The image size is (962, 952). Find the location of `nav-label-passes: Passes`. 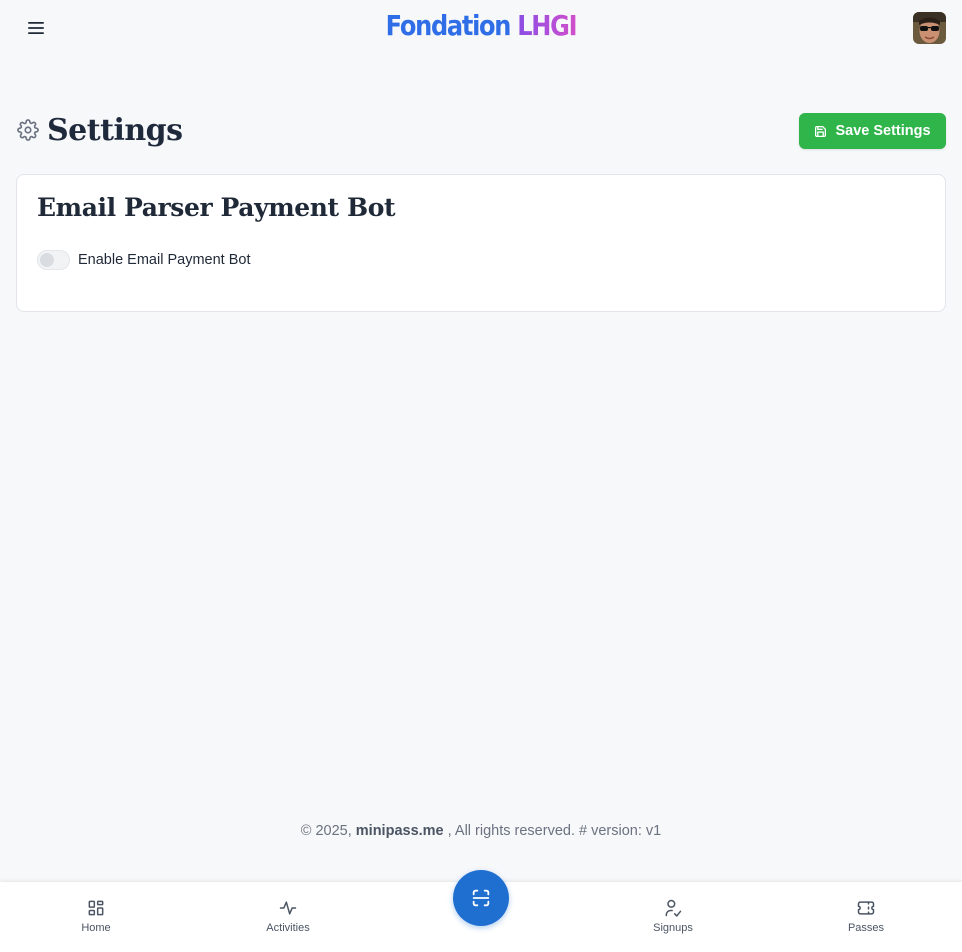

nav-label-passes: Passes is located at coordinates (866, 928).